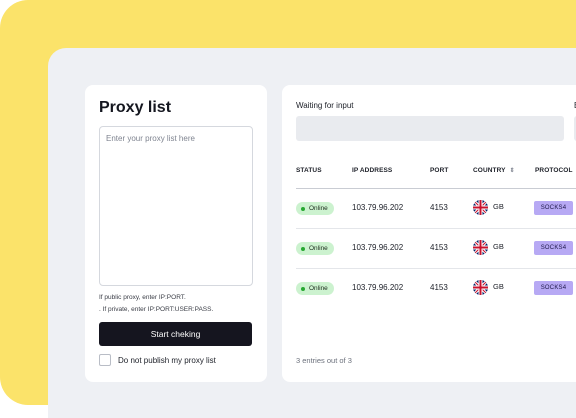  What do you see at coordinates (325, 105) in the screenshot?
I see `waiting-label: Waiting for input` at bounding box center [325, 105].